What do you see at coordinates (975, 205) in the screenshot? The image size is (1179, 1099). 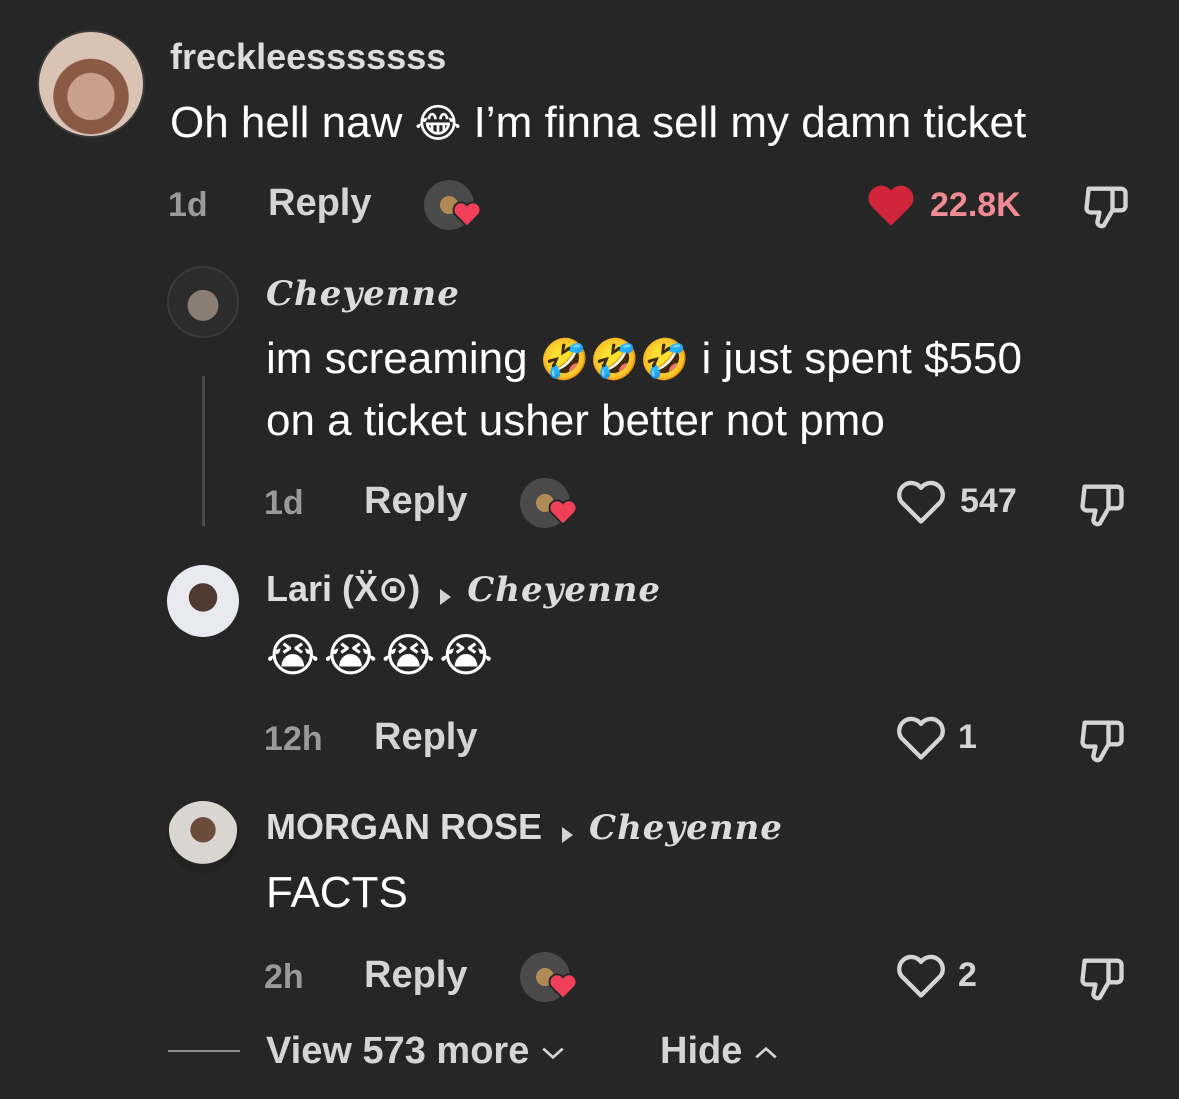 I see `like-count: 22.8K` at bounding box center [975, 205].